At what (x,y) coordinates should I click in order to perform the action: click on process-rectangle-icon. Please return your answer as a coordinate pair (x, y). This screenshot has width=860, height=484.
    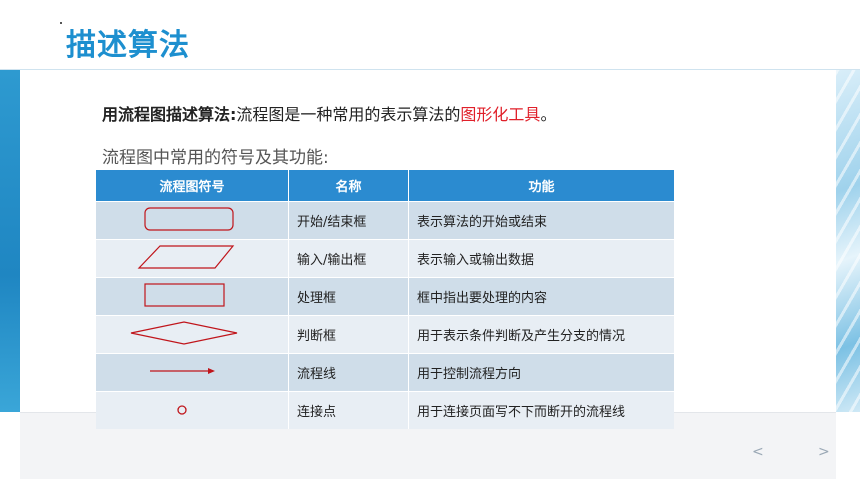
    Looking at the image, I should click on (184, 295).